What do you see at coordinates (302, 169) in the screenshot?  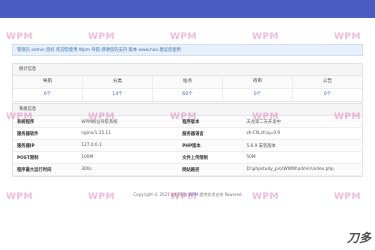 I see `info-value: D:\phpstudy_pro\WWW\admin\index.php` at bounding box center [302, 169].